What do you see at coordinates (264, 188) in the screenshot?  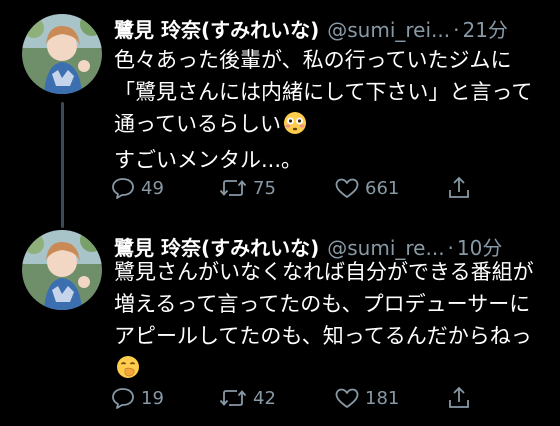 I see `retweet-count: 75` at bounding box center [264, 188].